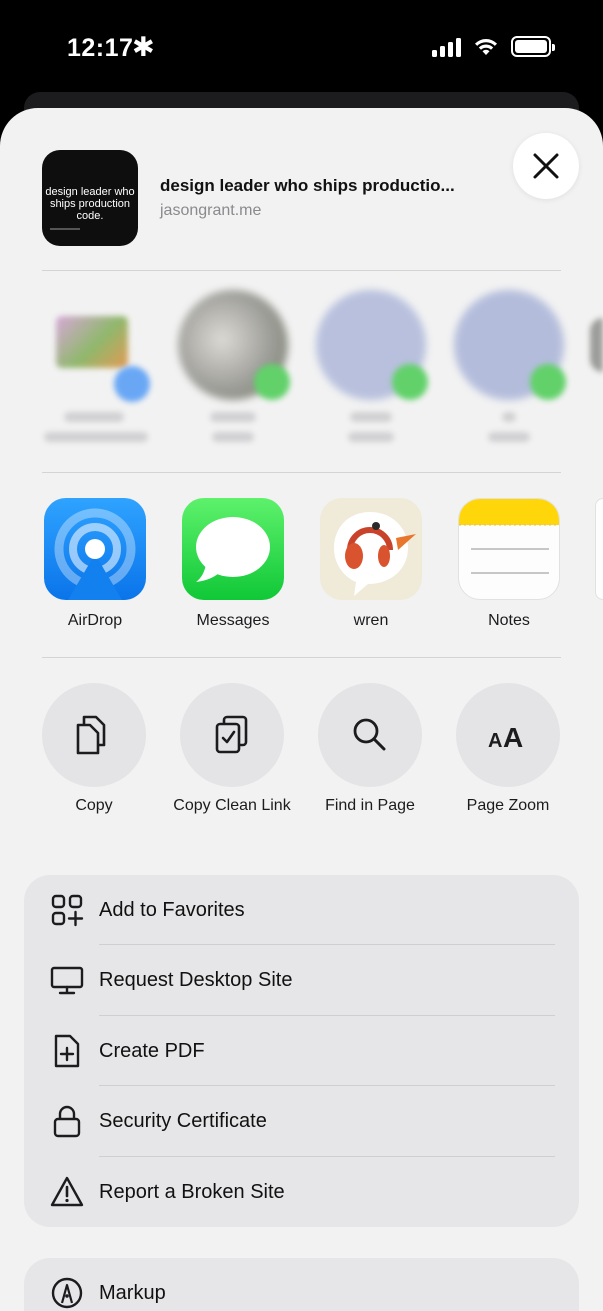 Image resolution: width=603 pixels, height=1311 pixels. I want to click on copy-clean-link-button, so click(232, 735).